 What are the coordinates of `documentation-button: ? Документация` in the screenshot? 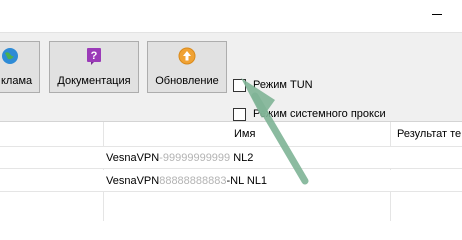 It's located at (94, 67).